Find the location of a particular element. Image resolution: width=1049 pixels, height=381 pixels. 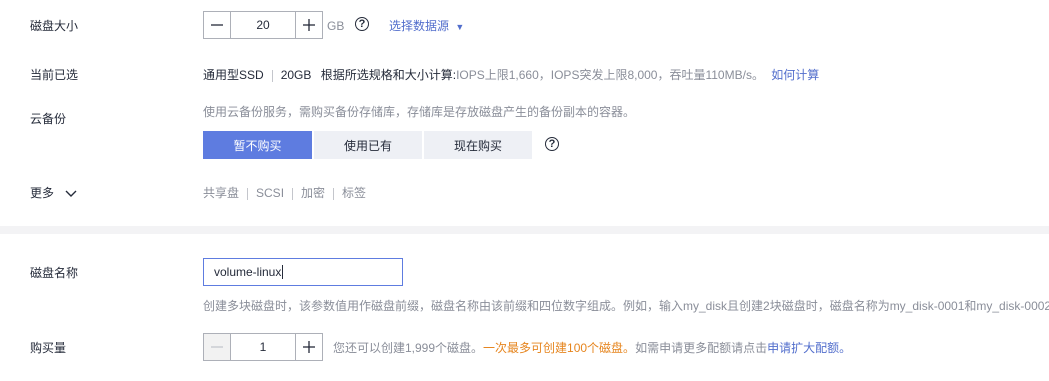

backup-option-no-purchase: 暂不购买 is located at coordinates (257, 145).